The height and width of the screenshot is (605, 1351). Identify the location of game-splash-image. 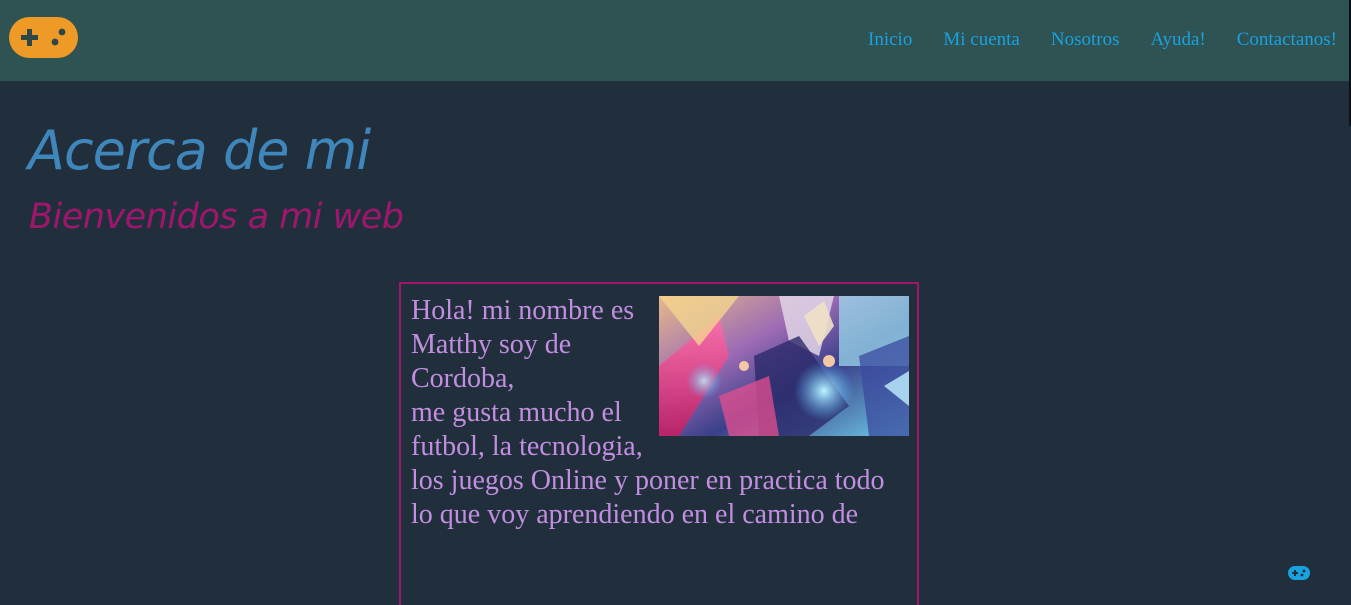
(784, 366).